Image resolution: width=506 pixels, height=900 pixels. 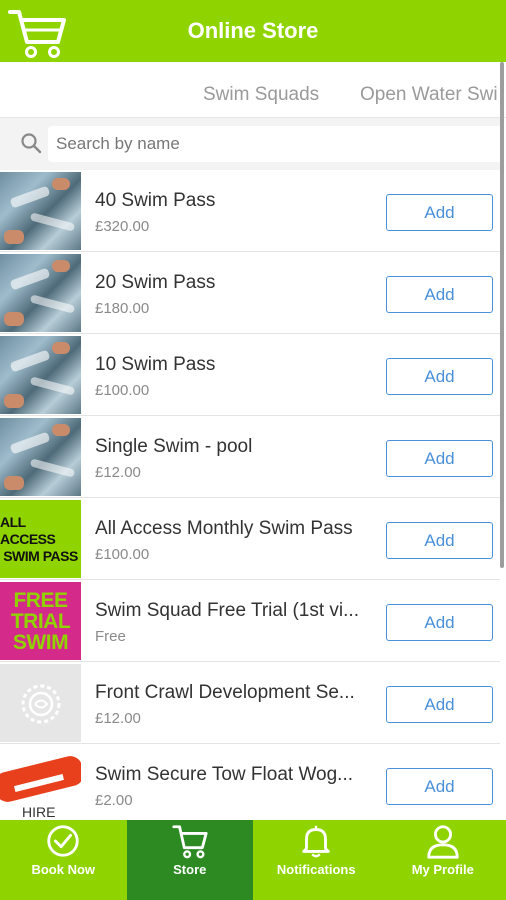 What do you see at coordinates (316, 860) in the screenshot?
I see `nav-notifications: Notifications` at bounding box center [316, 860].